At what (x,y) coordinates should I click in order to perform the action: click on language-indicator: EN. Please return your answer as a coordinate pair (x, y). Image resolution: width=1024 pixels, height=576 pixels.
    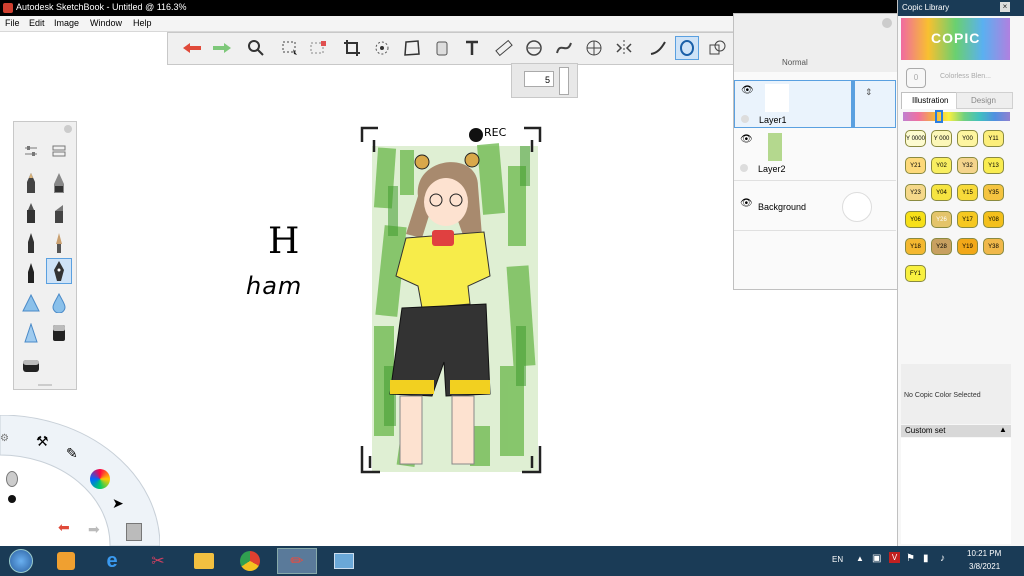
    Looking at the image, I should click on (837, 559).